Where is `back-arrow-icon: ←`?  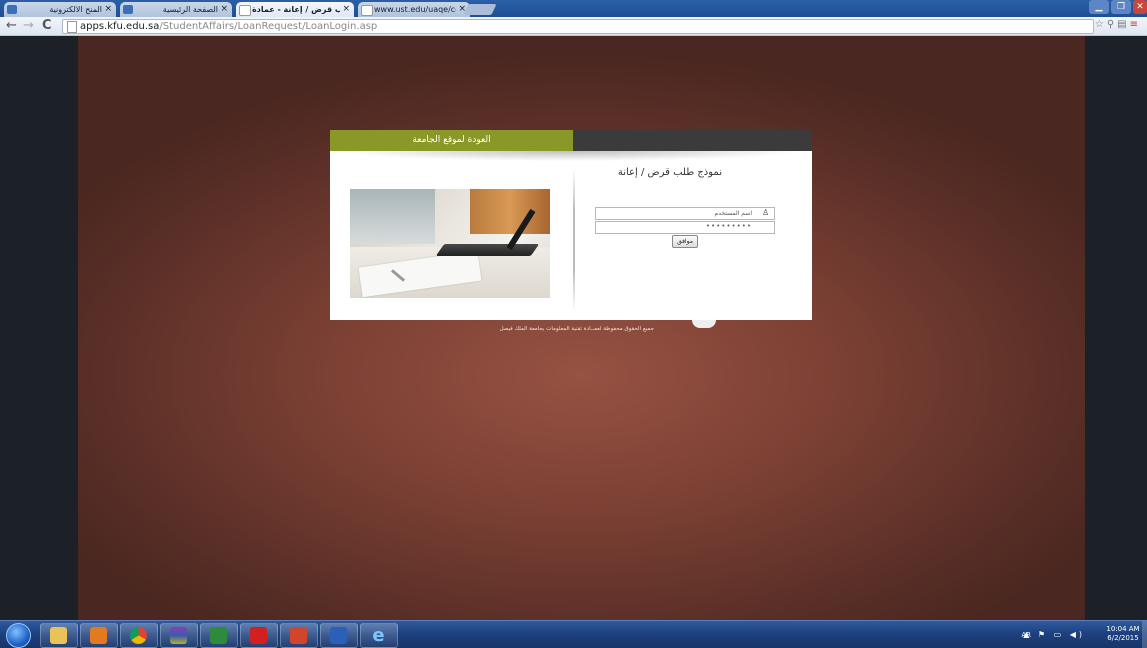 back-arrow-icon: ← is located at coordinates (11, 26).